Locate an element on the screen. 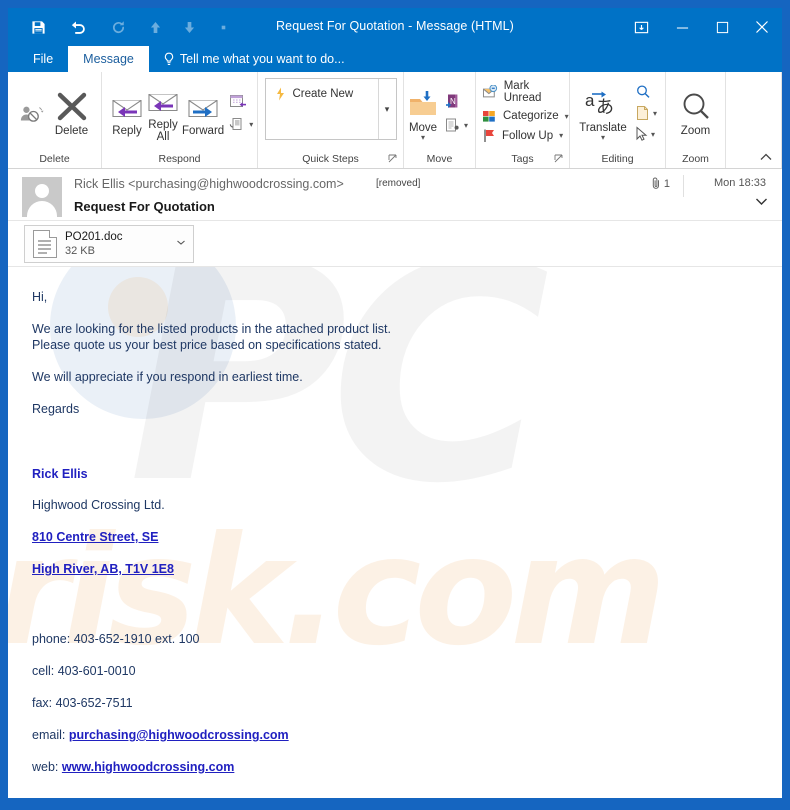 The height and width of the screenshot is (810, 790). zoom-icon is located at coordinates (696, 106).